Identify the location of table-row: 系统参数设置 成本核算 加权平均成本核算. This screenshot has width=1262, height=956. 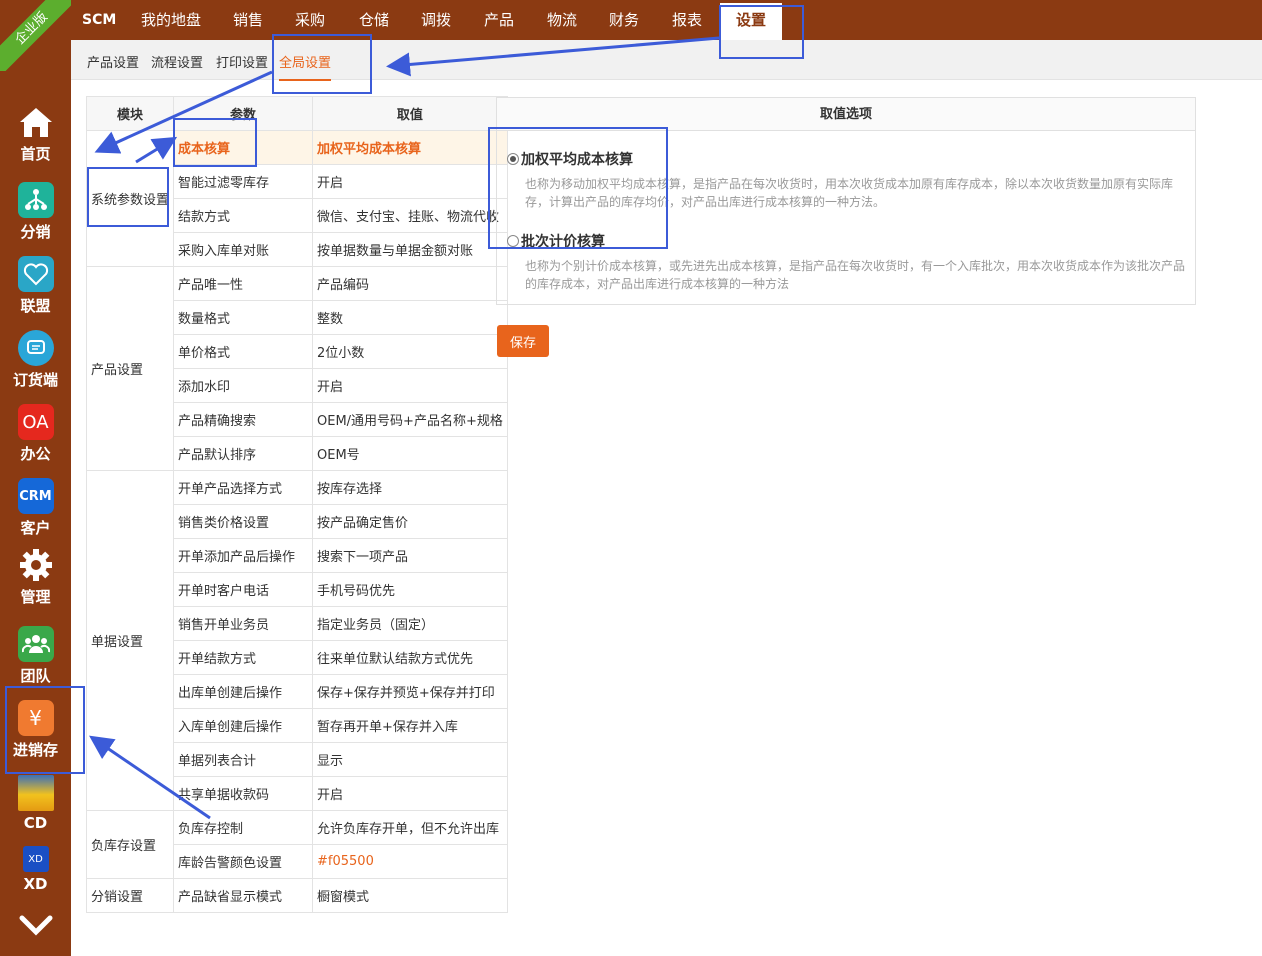
(296, 198).